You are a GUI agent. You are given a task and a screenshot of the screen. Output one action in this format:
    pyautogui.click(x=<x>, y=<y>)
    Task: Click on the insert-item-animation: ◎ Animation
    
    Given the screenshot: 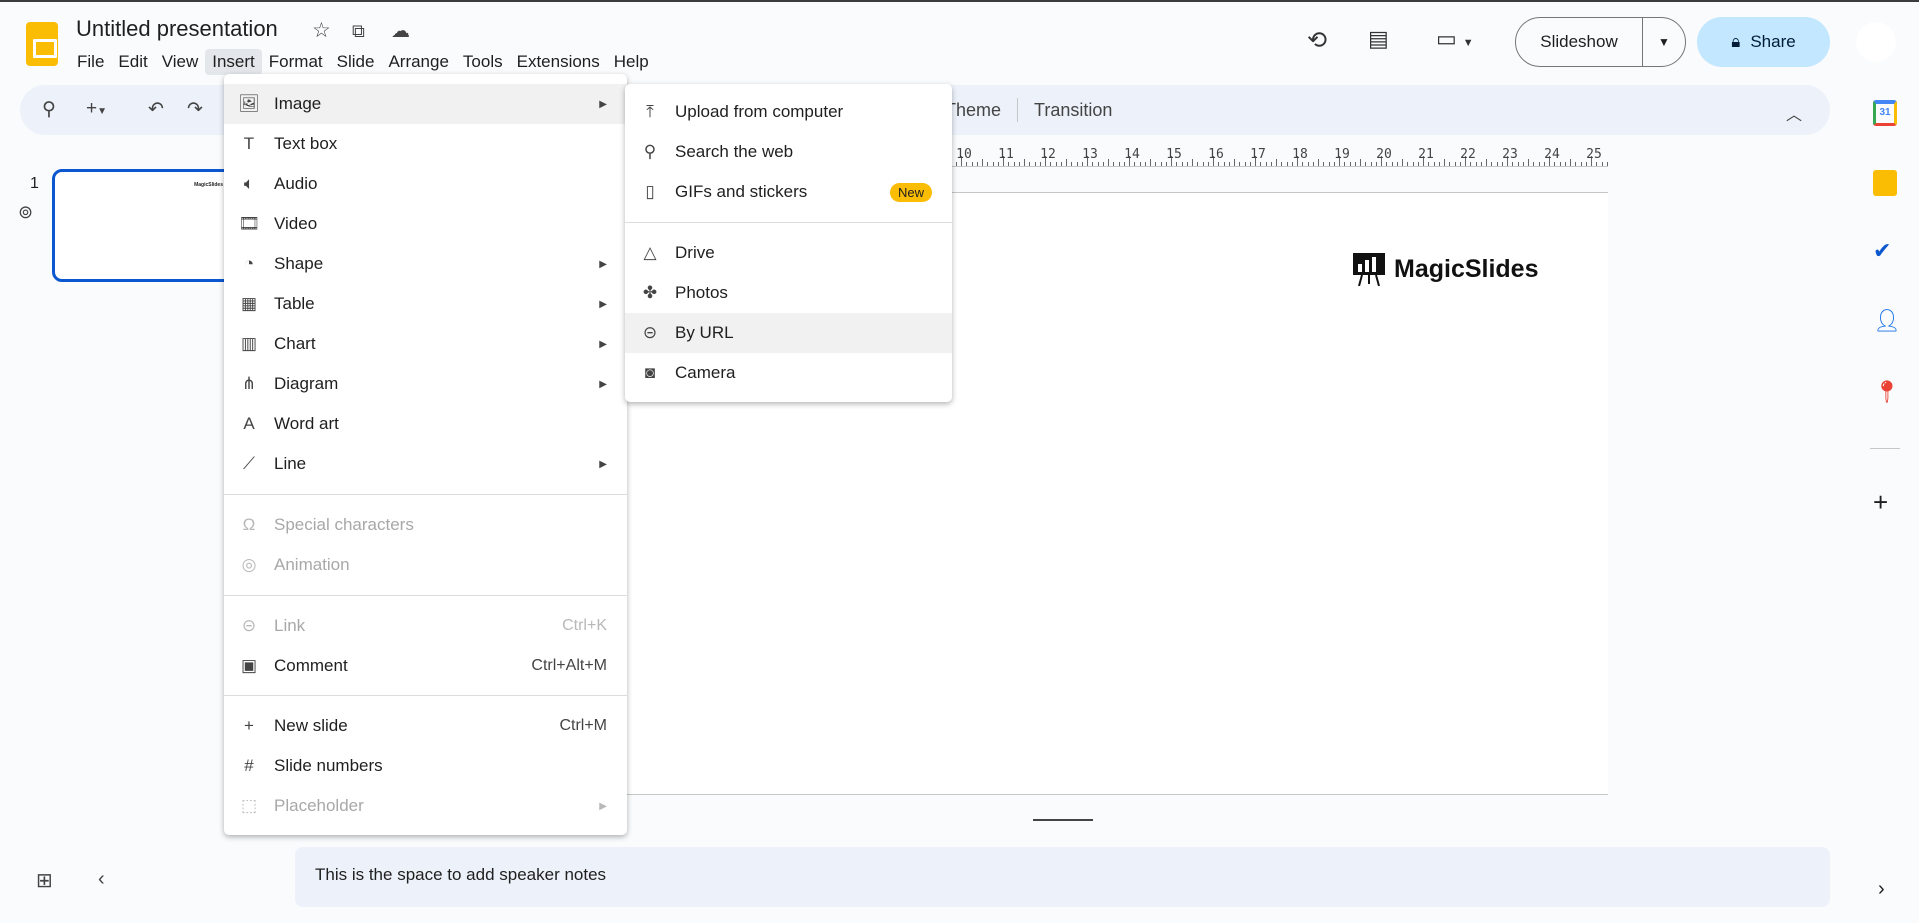 What is the action you would take?
    pyautogui.click(x=425, y=565)
    